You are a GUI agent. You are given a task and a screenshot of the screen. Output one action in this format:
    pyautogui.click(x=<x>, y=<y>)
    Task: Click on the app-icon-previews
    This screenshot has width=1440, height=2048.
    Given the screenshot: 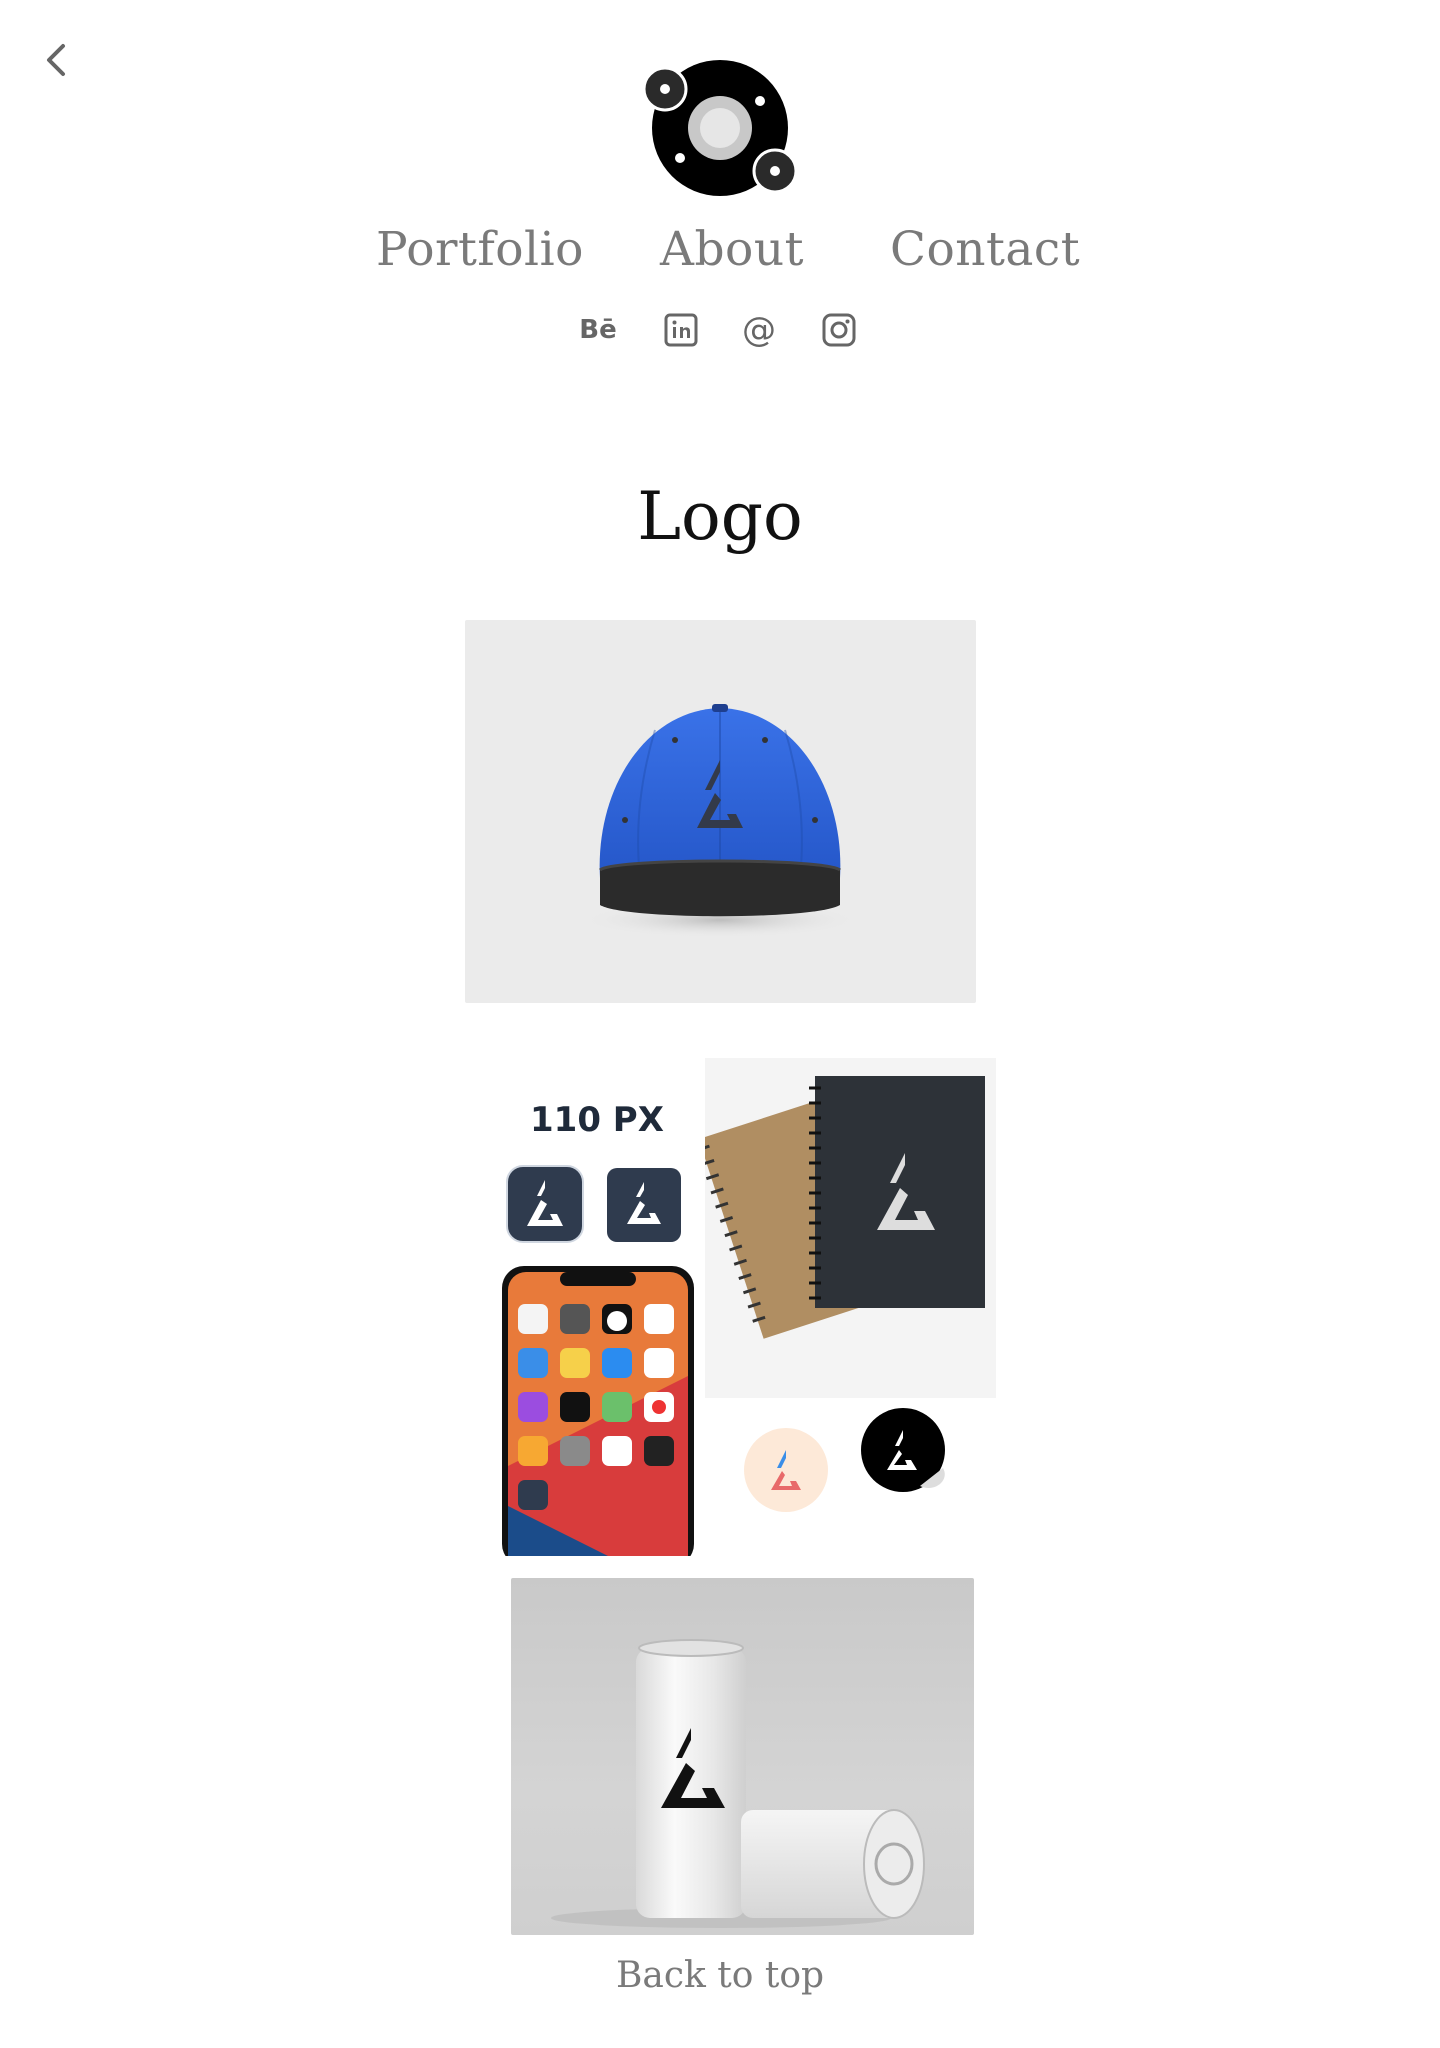 What is the action you would take?
    pyautogui.click(x=593, y=1204)
    